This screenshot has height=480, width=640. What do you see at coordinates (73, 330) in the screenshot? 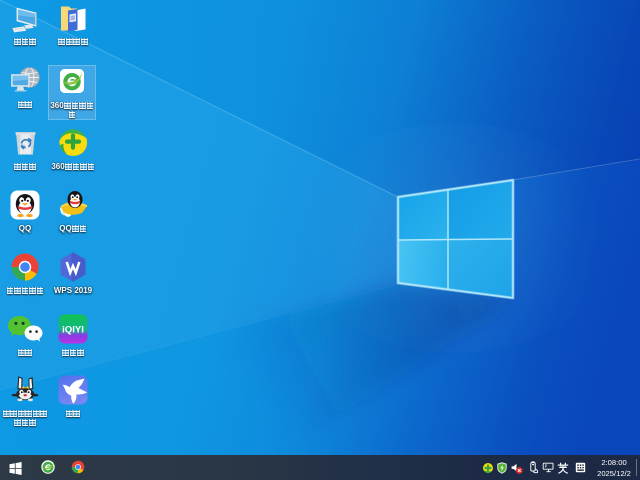
I see `svg-text: iQIYI` at bounding box center [73, 330].